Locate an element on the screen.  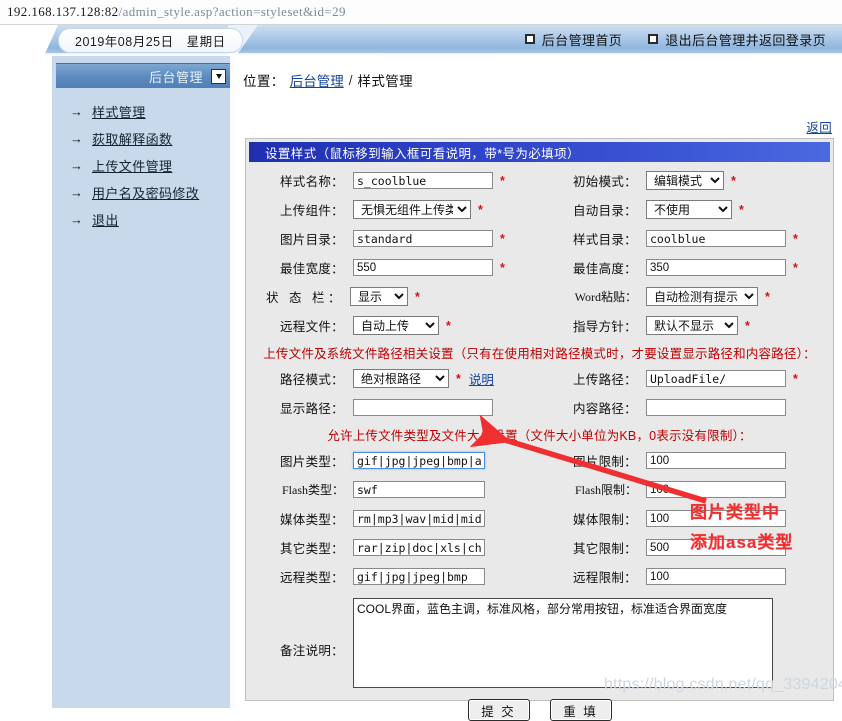
path-mode-help-link: 说明 is located at coordinates (477, 378).